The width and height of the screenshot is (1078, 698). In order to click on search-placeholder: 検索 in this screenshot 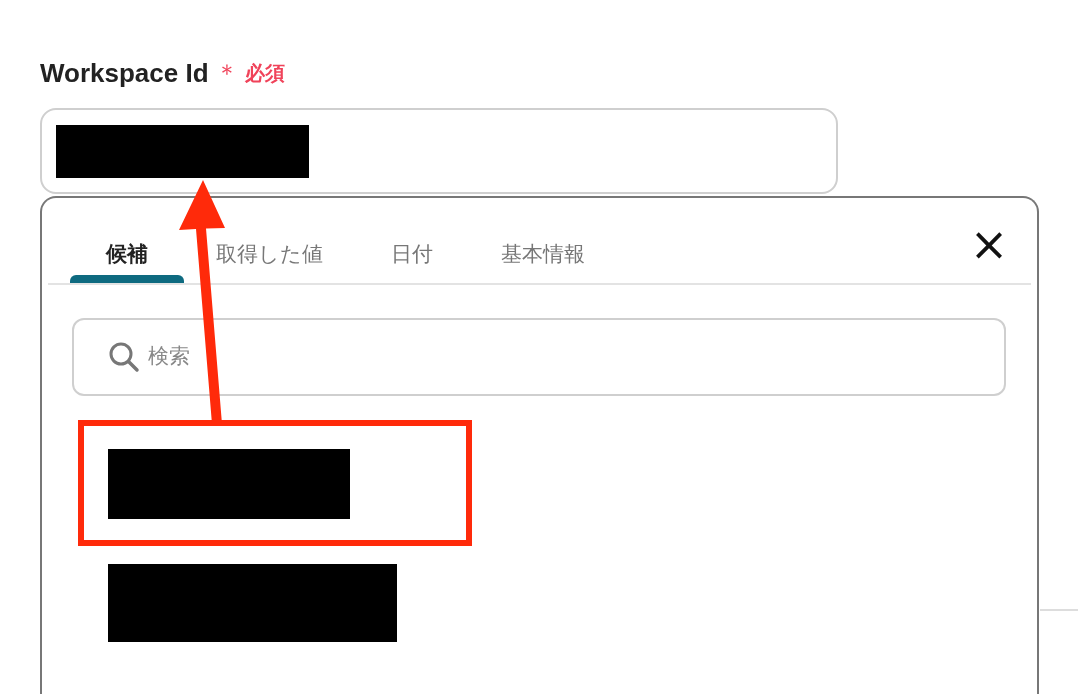, I will do `click(169, 357)`.